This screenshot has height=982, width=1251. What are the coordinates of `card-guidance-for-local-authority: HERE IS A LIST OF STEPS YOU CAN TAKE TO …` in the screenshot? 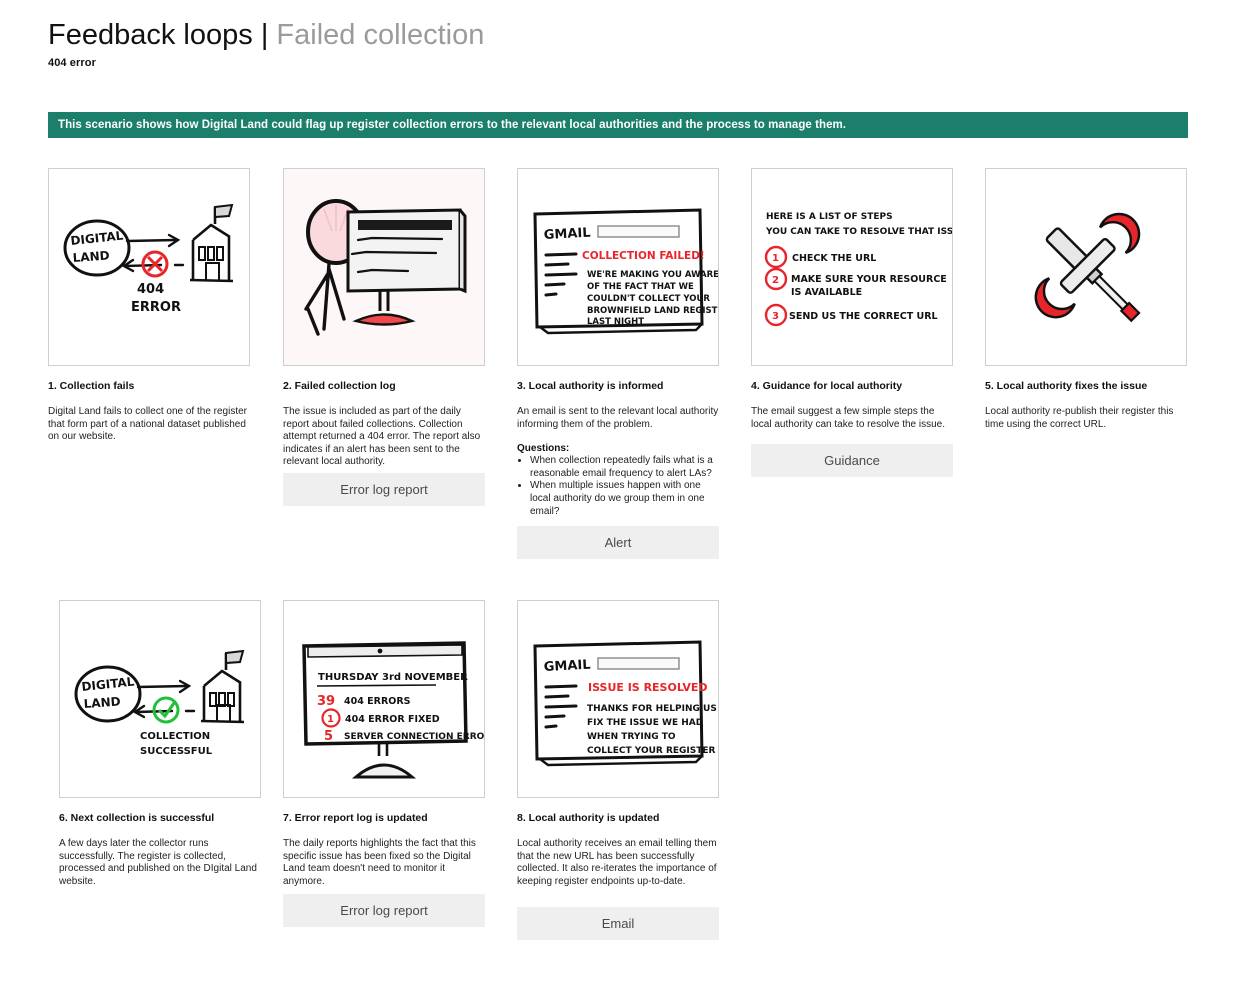 It's located at (852, 322).